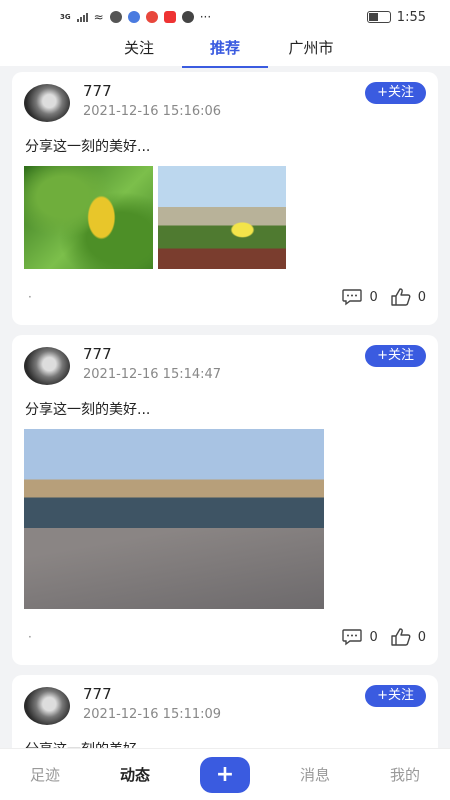 The height and width of the screenshot is (800, 450). Describe the element at coordinates (225, 369) in the screenshot. I see `post-header: 777 2021-12-16 15:14:47 +关注` at that location.